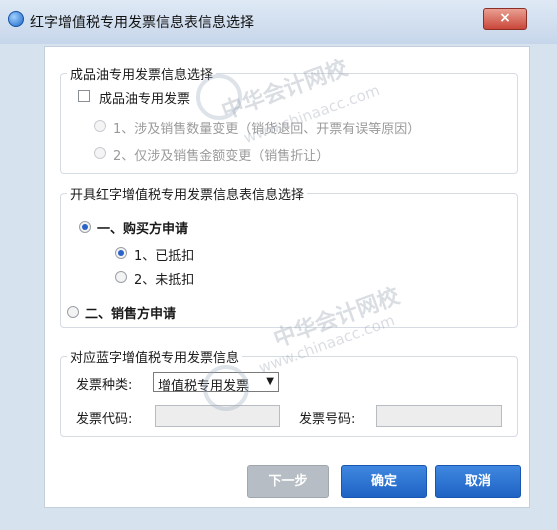  I want to click on oil-option1-radio, so click(100, 126).